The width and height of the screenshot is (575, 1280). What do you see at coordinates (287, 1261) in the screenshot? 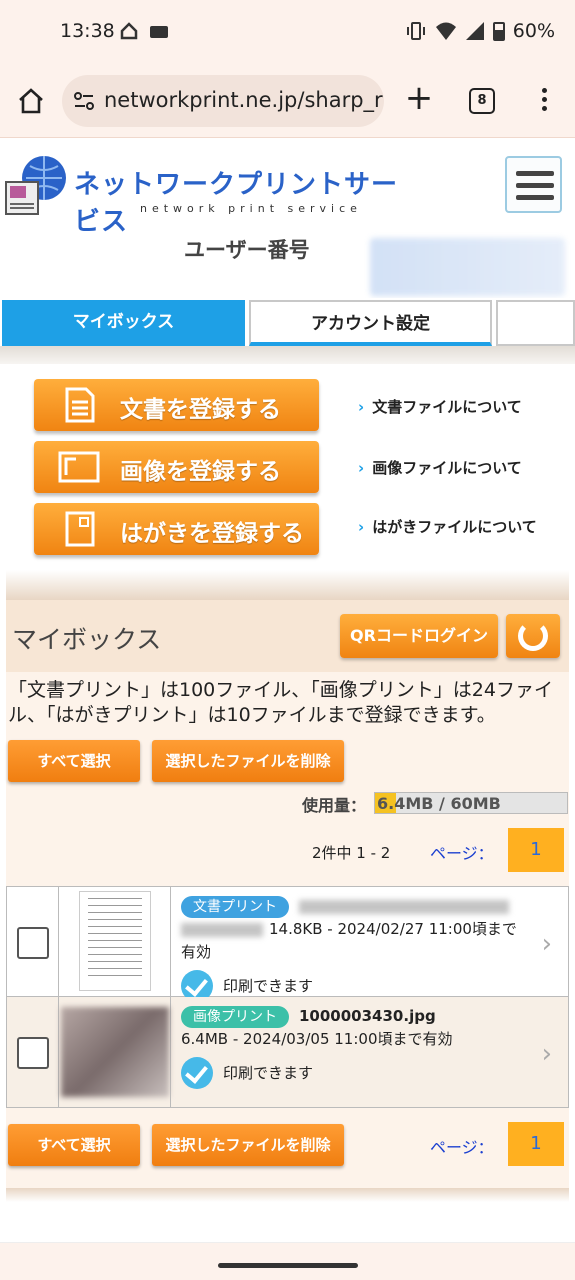
I see `gesture-nav-area` at bounding box center [287, 1261].